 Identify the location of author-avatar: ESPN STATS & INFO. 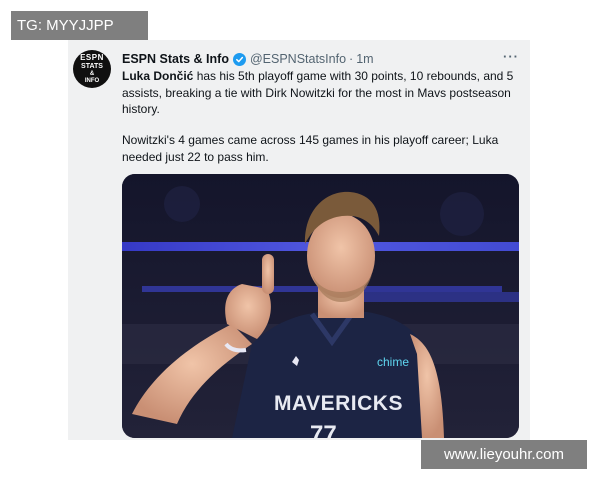
(92, 69).